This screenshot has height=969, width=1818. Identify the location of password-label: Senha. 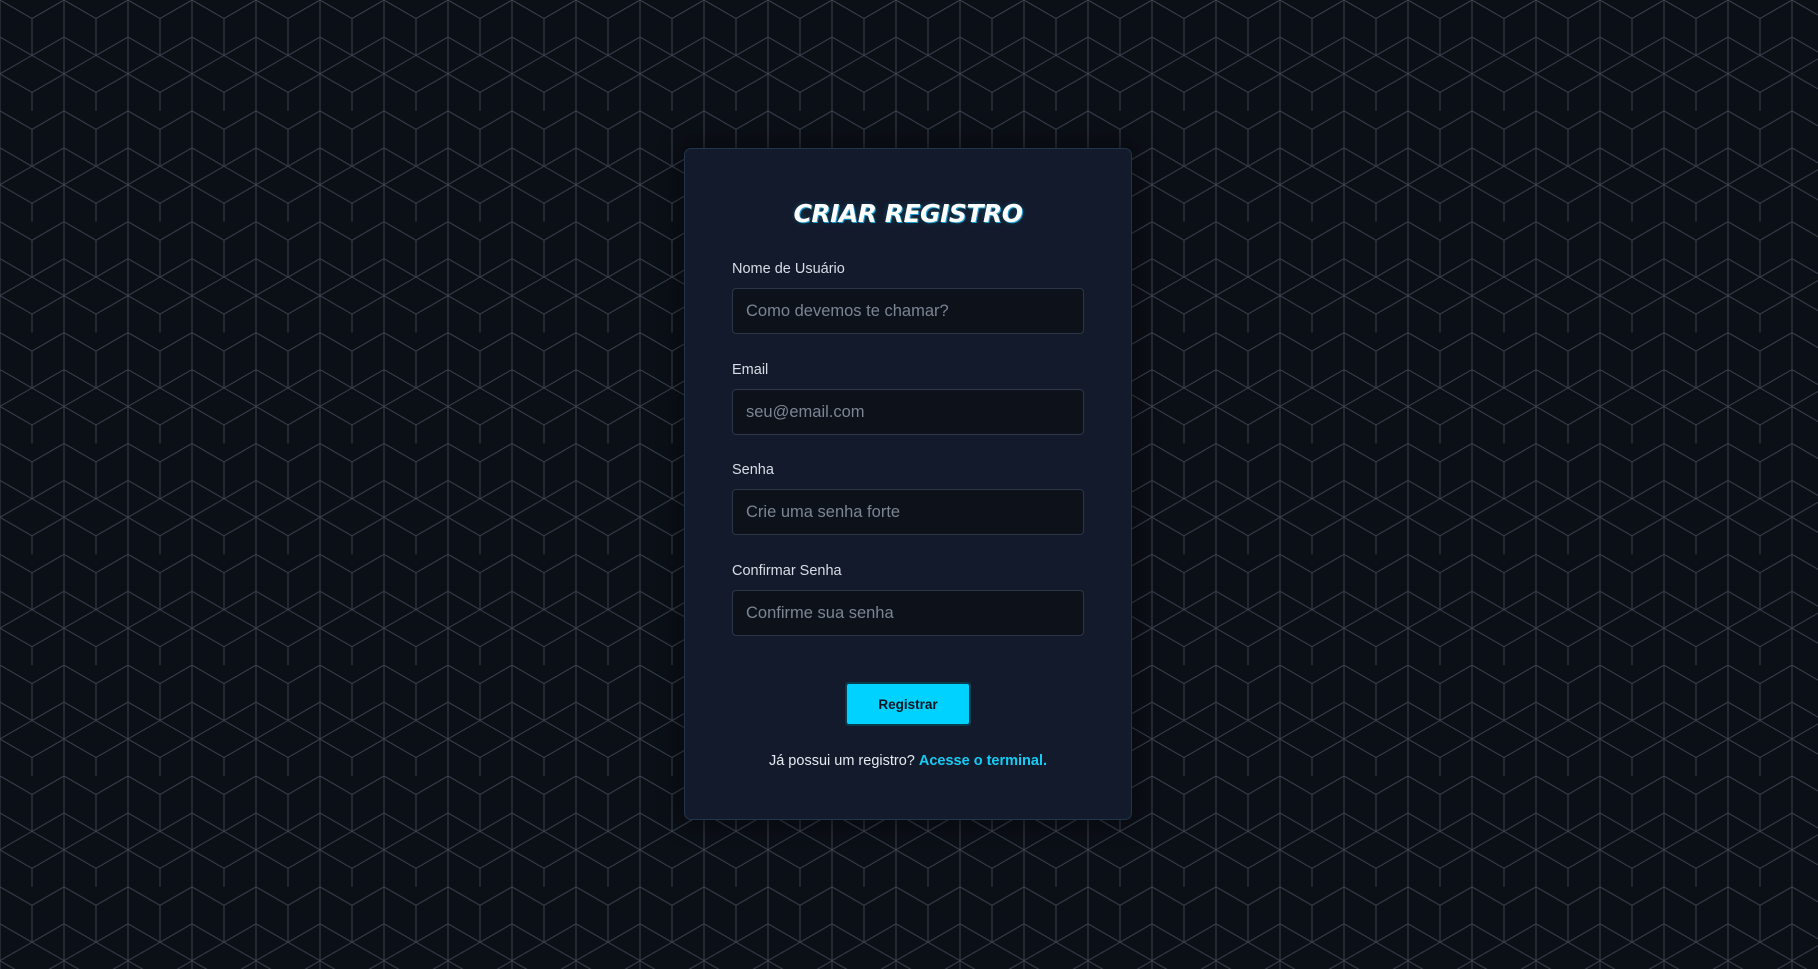
(753, 470).